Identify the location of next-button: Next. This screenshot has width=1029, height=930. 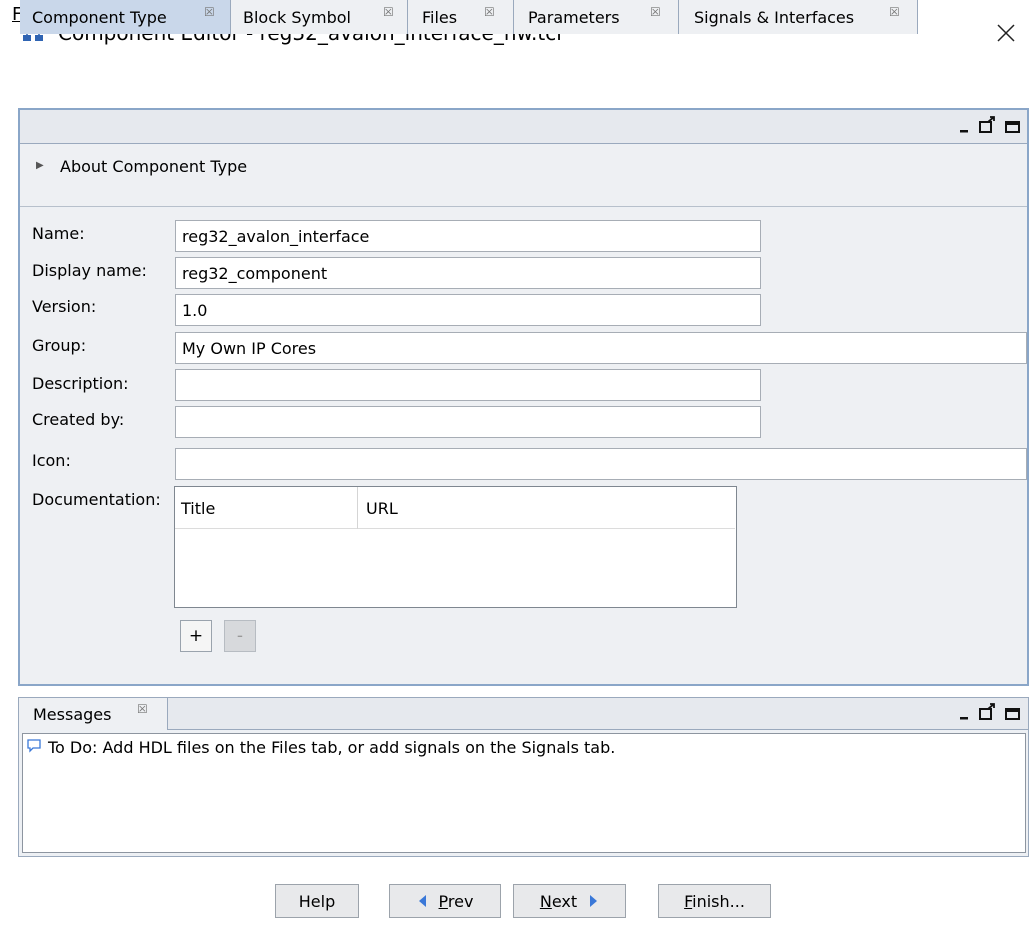
(569, 901).